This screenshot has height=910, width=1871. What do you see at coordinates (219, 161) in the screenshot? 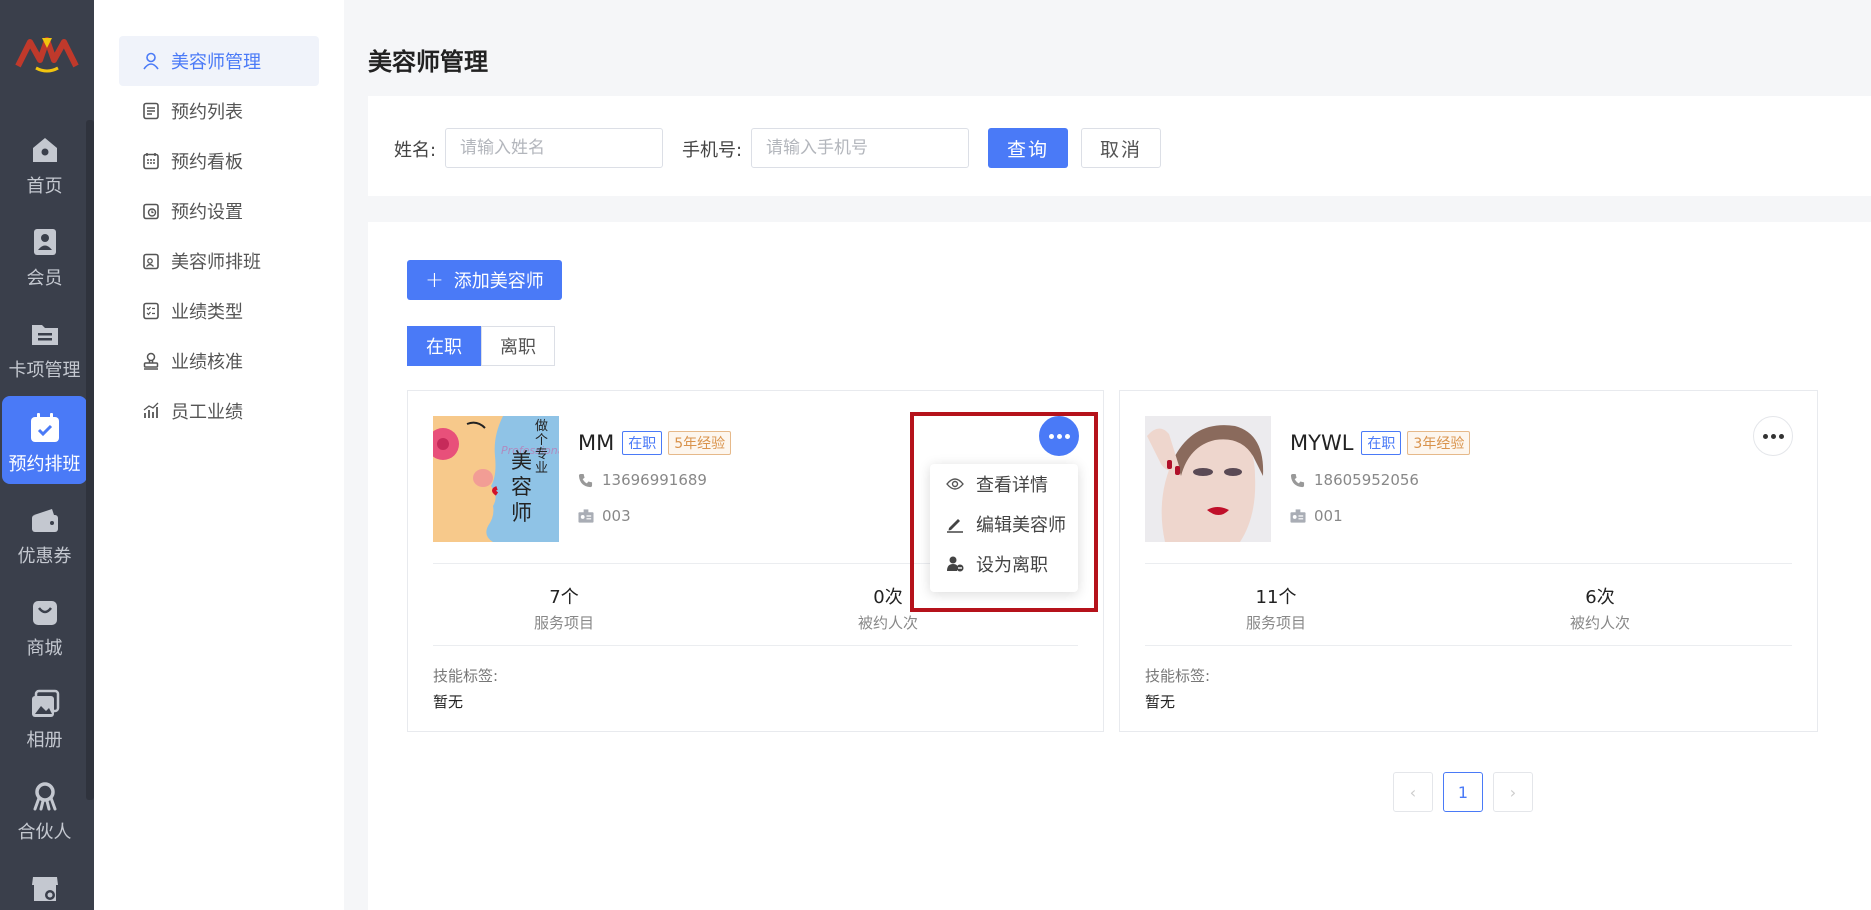
I see `subnav-item-booking-board: 预约看板` at bounding box center [219, 161].